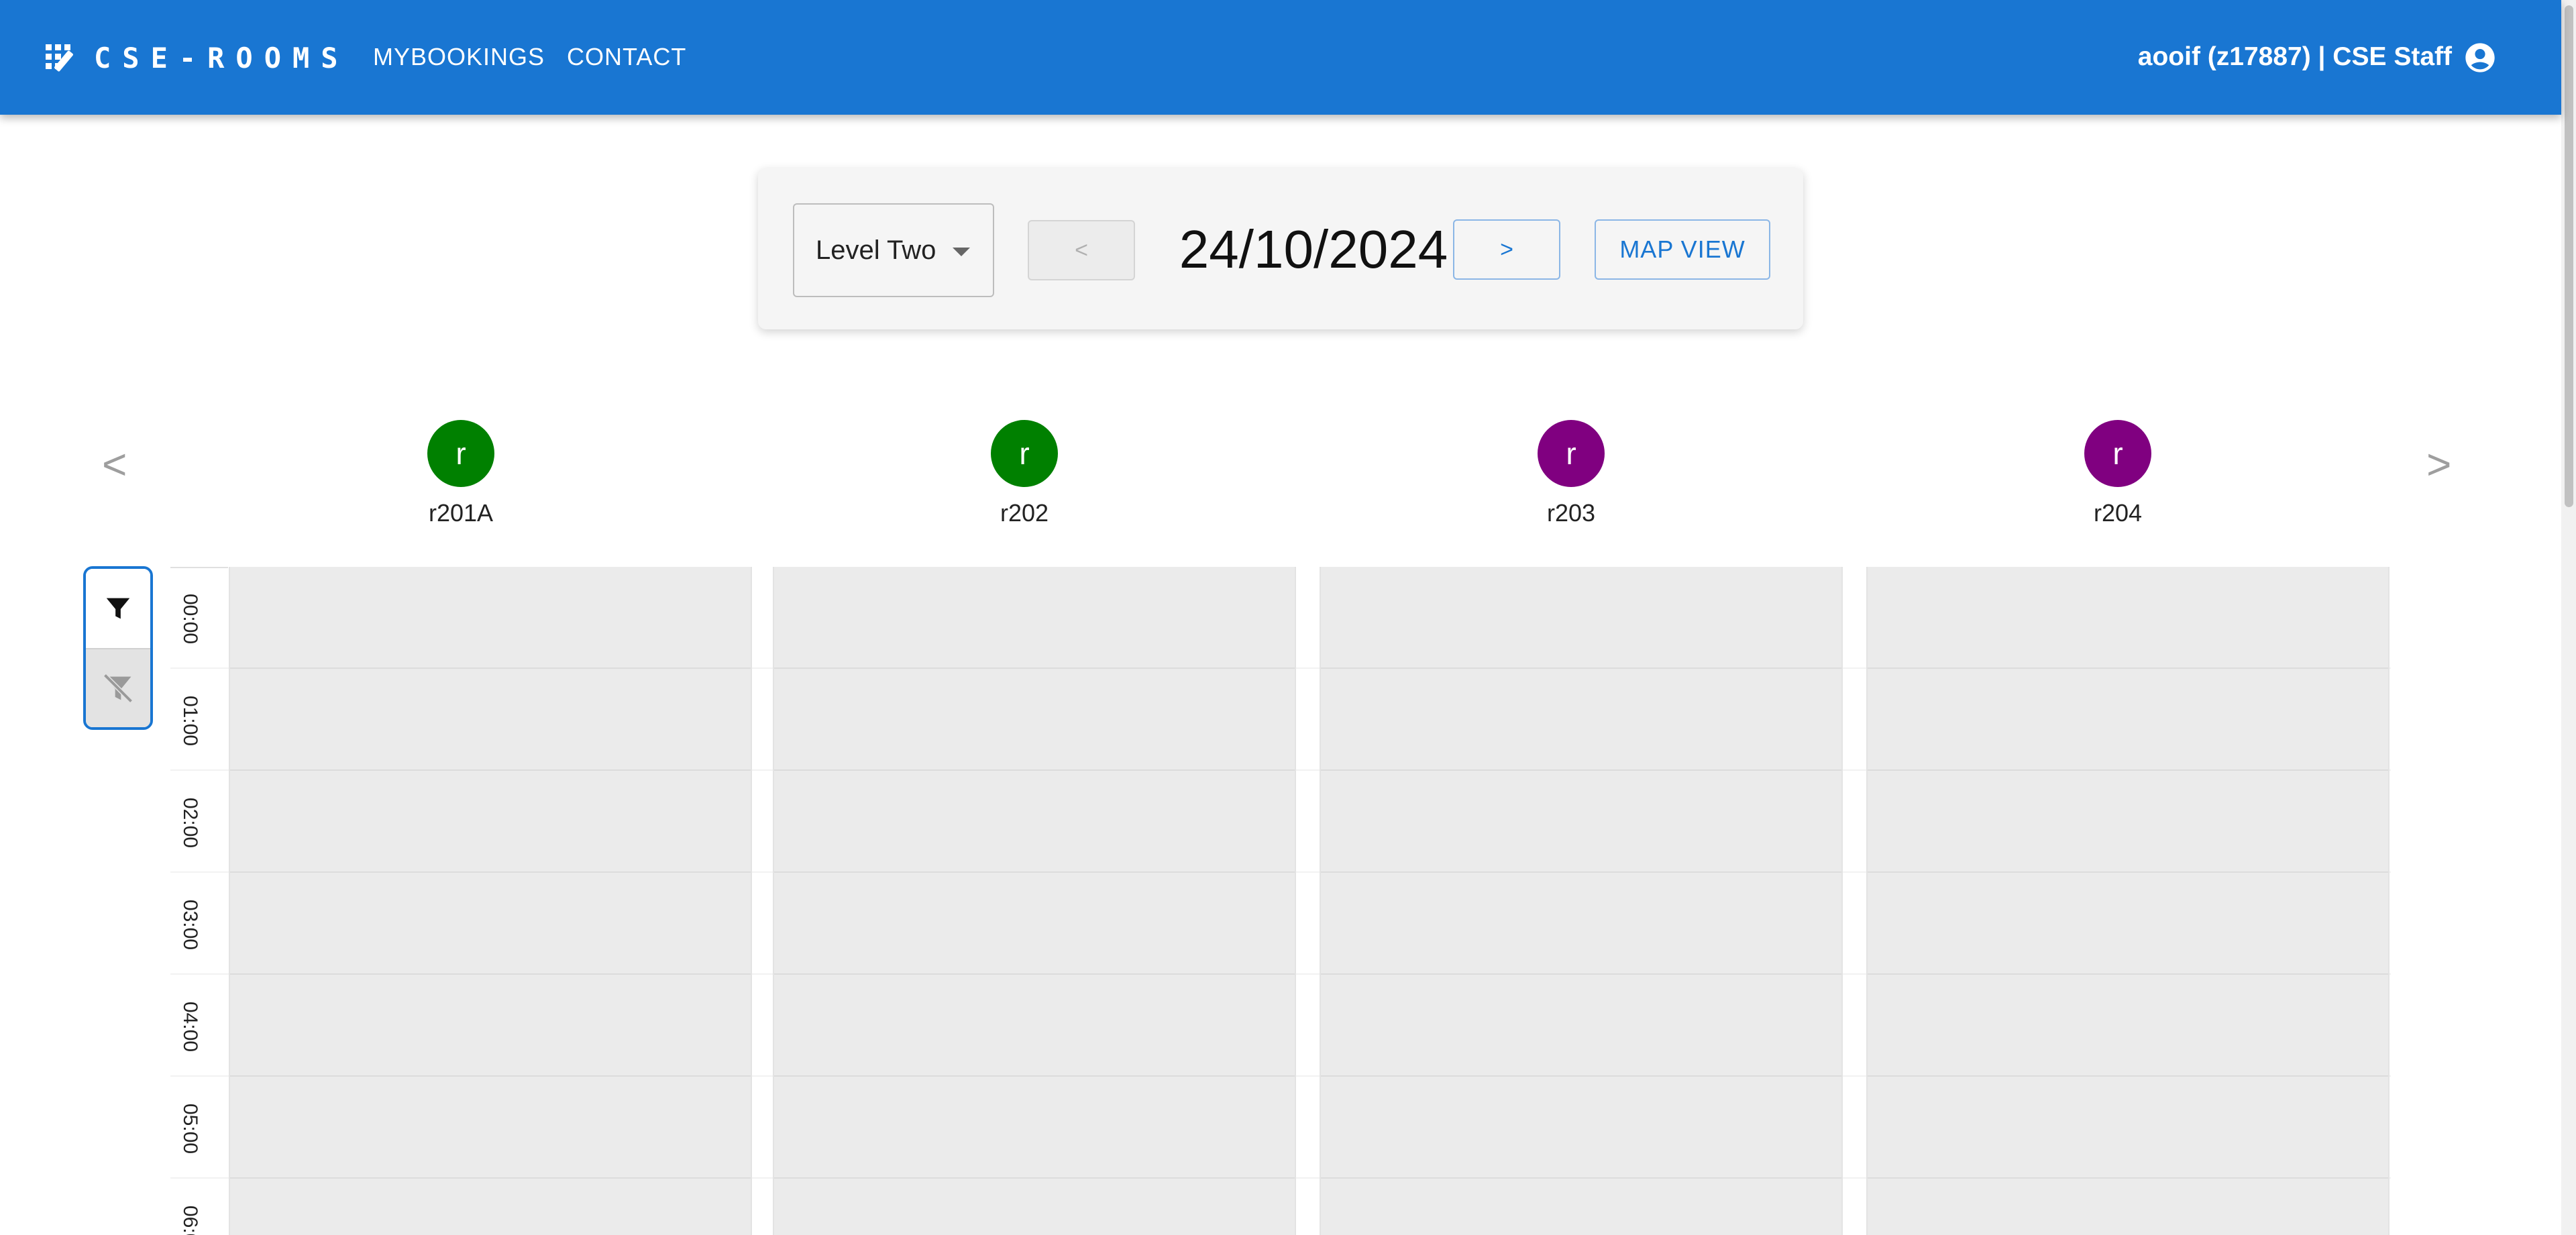 The image size is (2576, 1235). I want to click on previous-day-button: <, so click(1081, 250).